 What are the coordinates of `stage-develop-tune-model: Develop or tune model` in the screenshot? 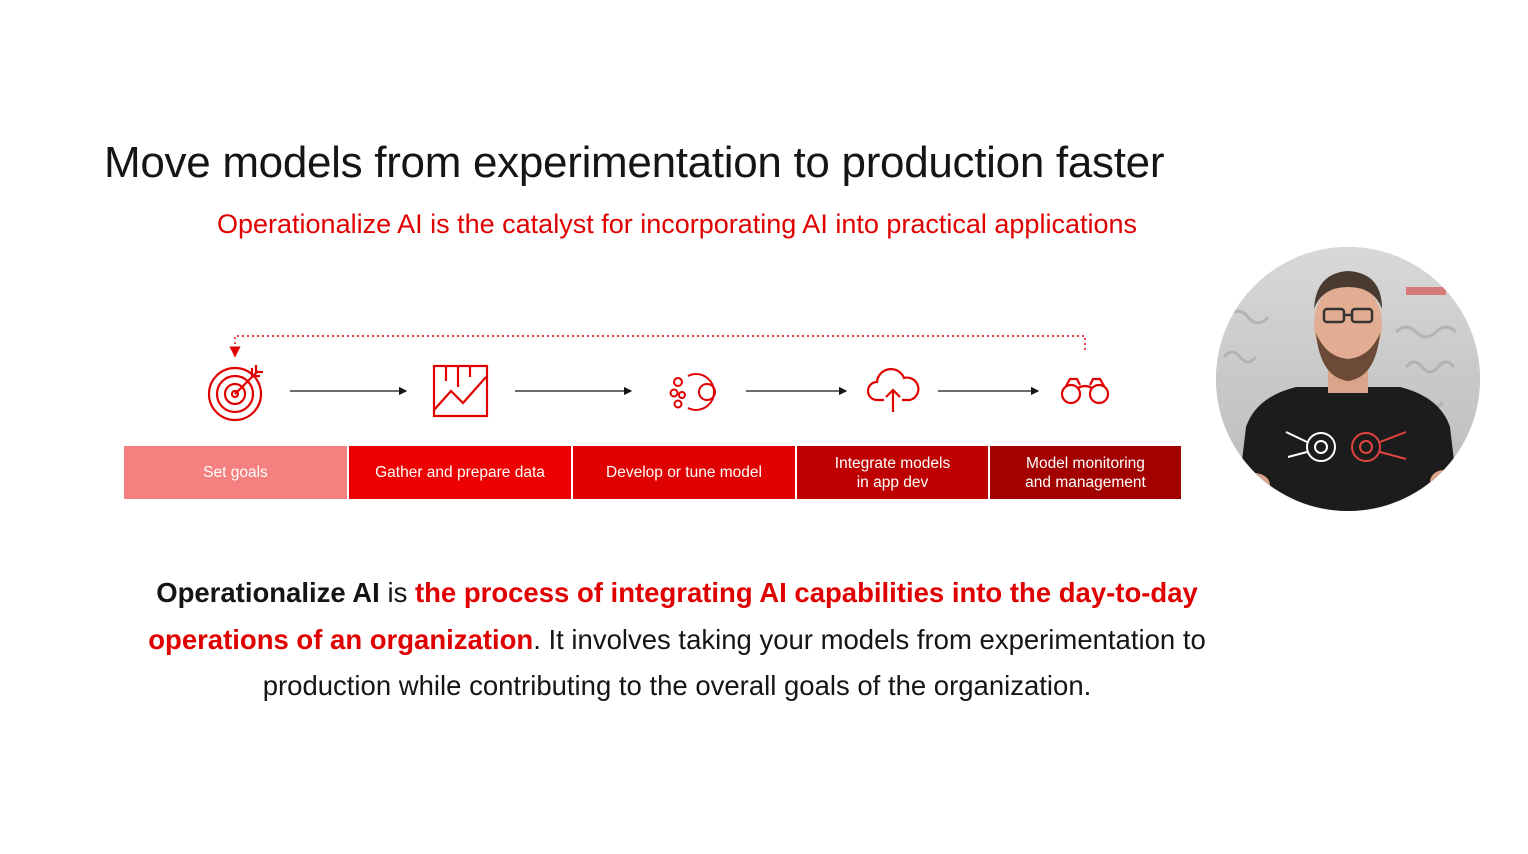 It's located at (684, 472).